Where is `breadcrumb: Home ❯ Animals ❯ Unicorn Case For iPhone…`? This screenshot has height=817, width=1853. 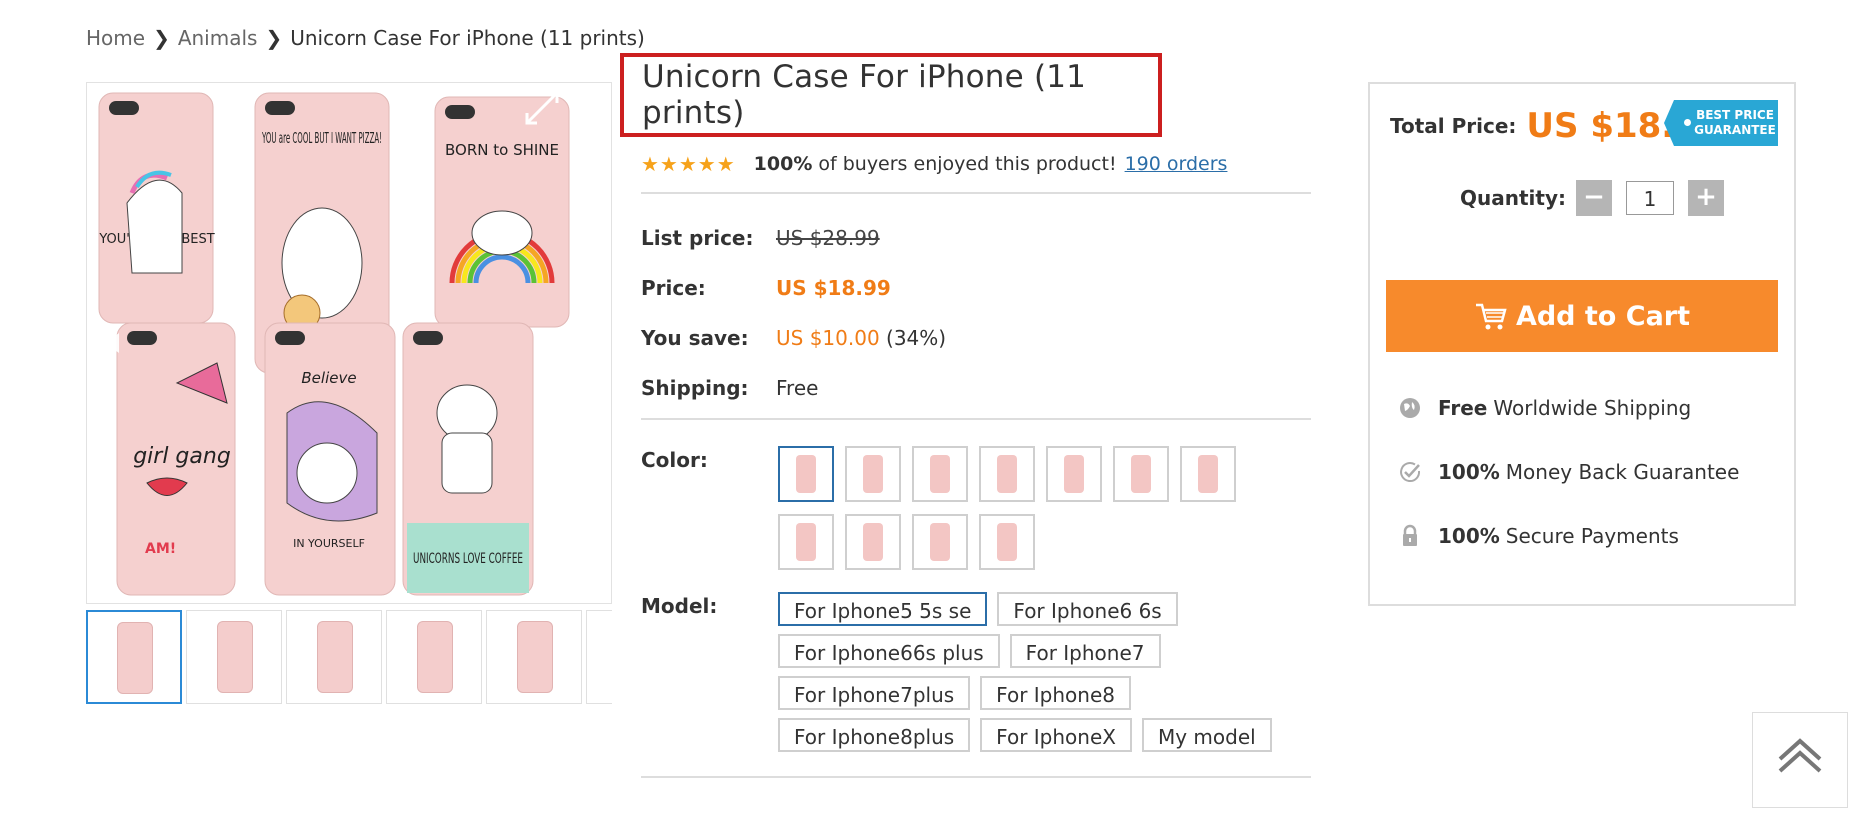
breadcrumb: Home ❯ Animals ❯ Unicorn Case For iPhone… is located at coordinates (365, 38).